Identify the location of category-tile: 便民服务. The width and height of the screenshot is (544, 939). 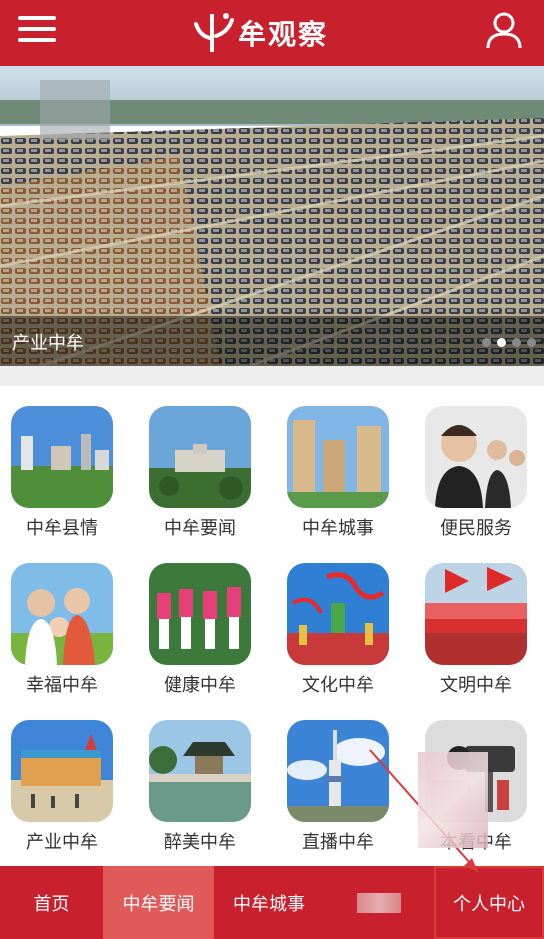
(475, 462).